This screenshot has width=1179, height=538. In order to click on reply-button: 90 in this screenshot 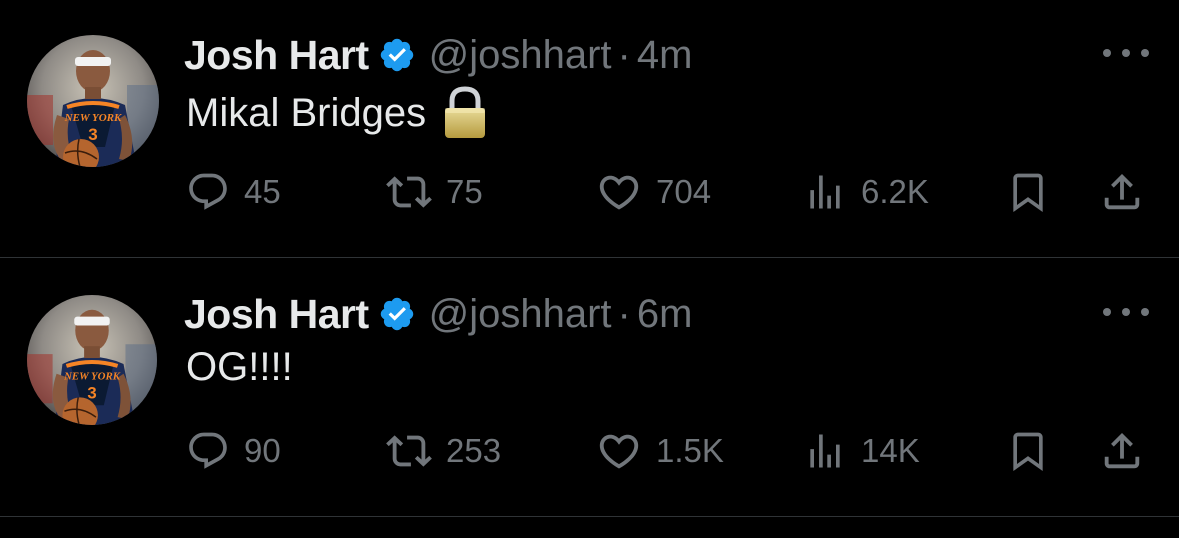, I will do `click(233, 451)`.